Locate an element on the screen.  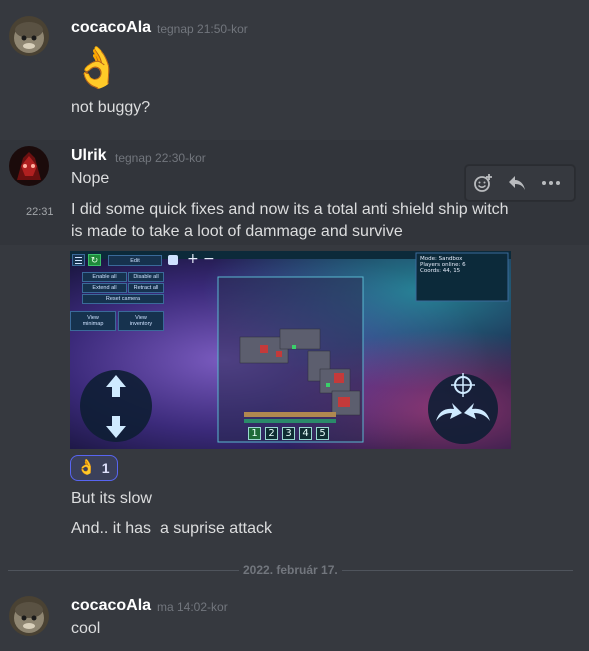
message-text: But its slow is located at coordinates (111, 498).